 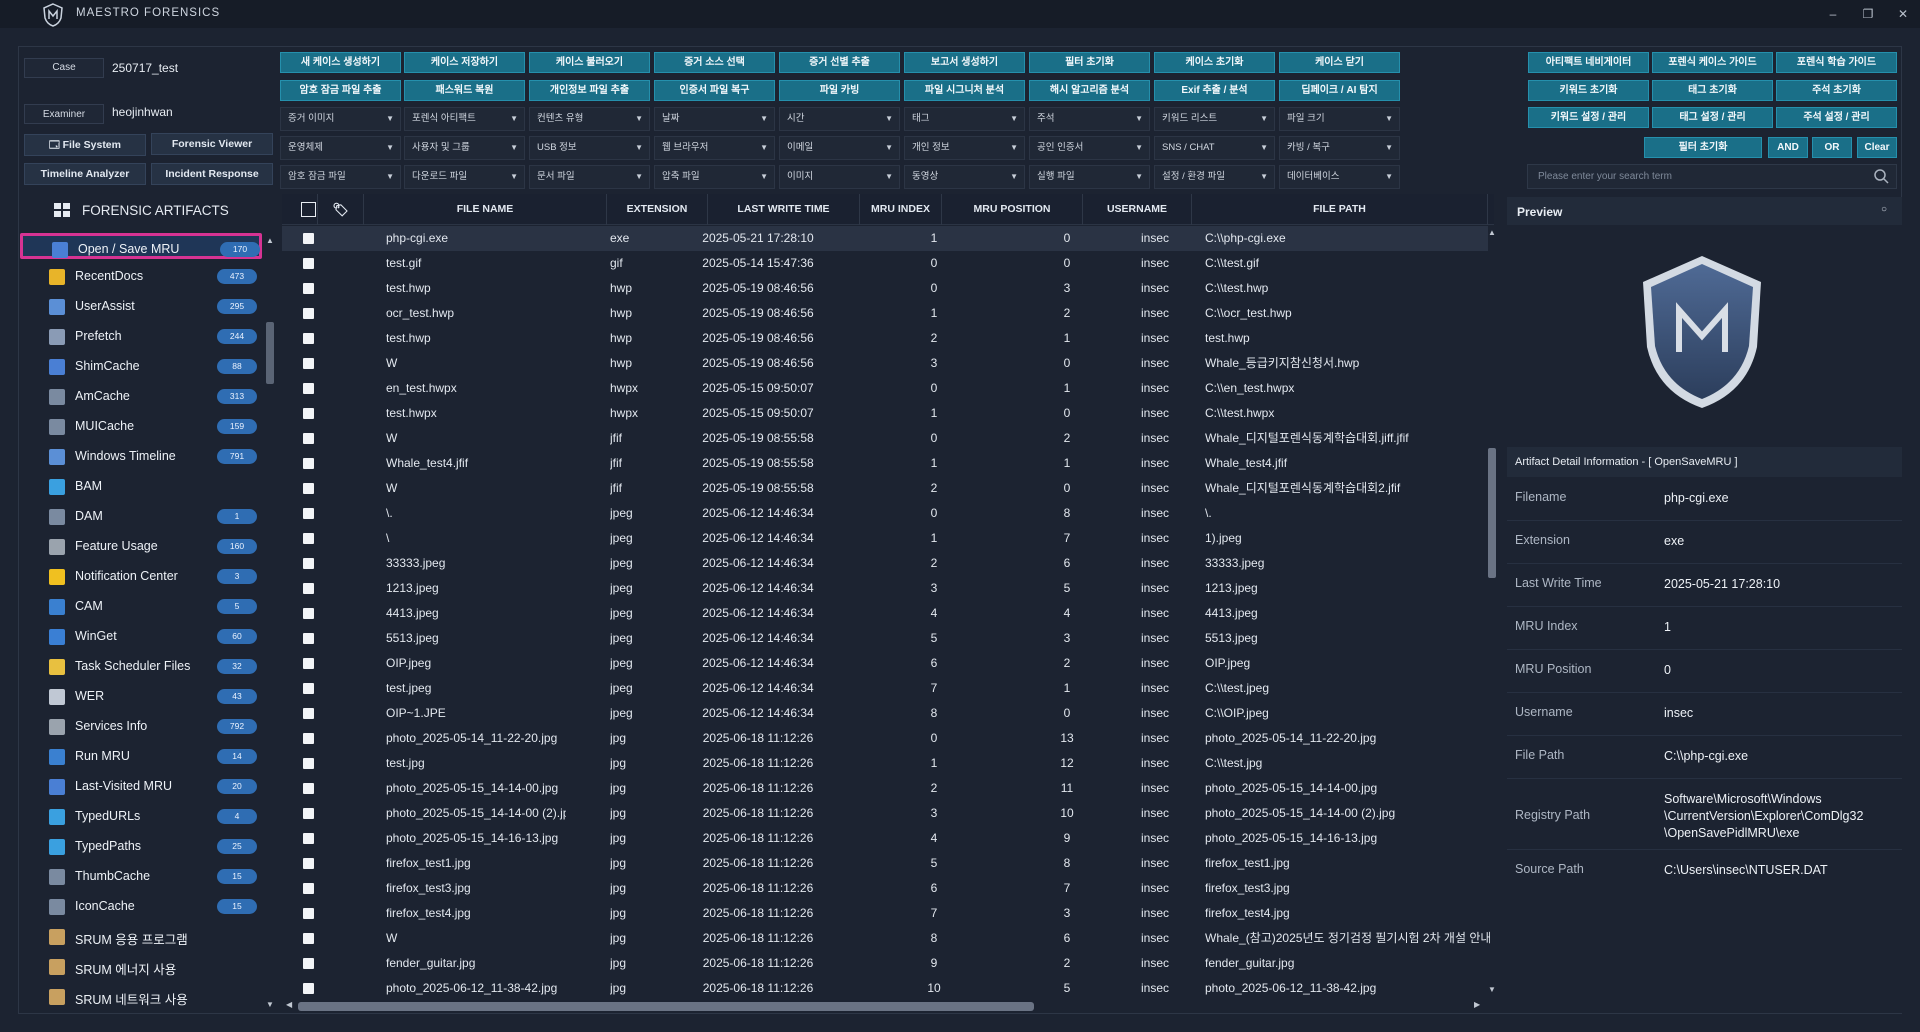 What do you see at coordinates (1877, 147) in the screenshot?
I see `clear-button: Clear` at bounding box center [1877, 147].